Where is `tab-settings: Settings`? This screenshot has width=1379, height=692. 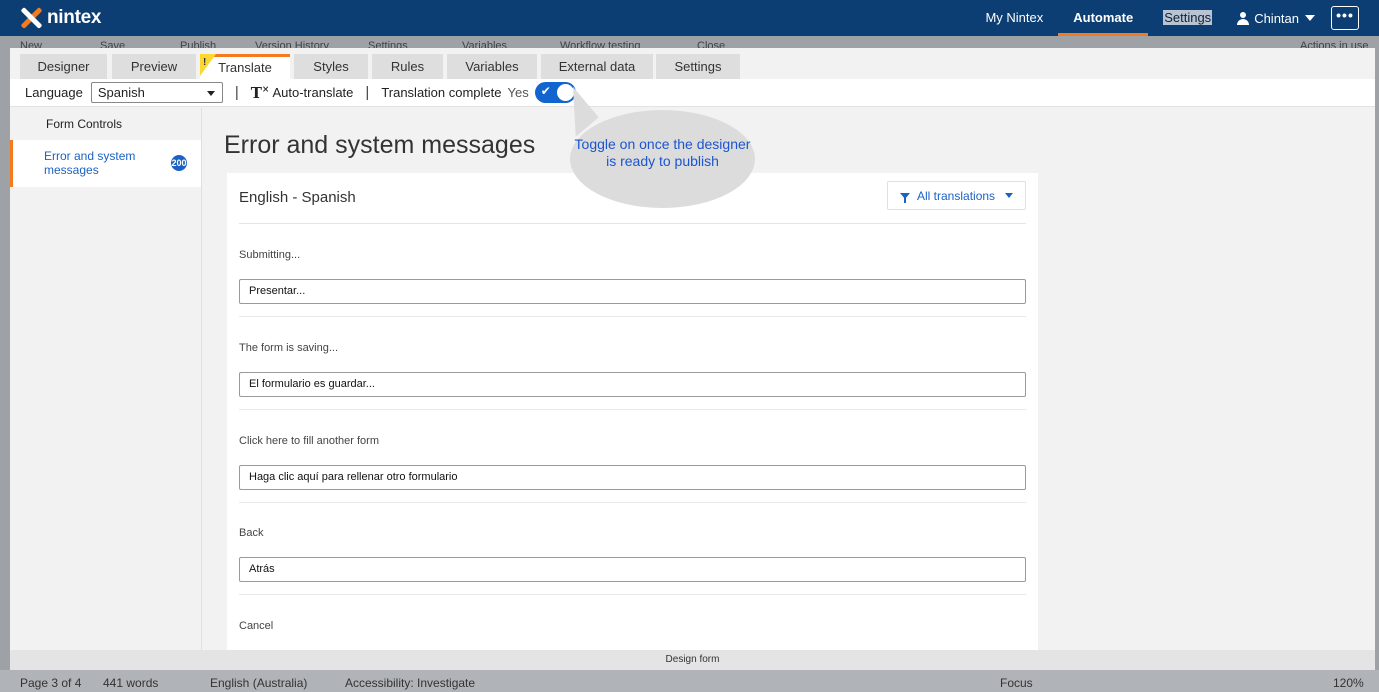 tab-settings: Settings is located at coordinates (698, 66).